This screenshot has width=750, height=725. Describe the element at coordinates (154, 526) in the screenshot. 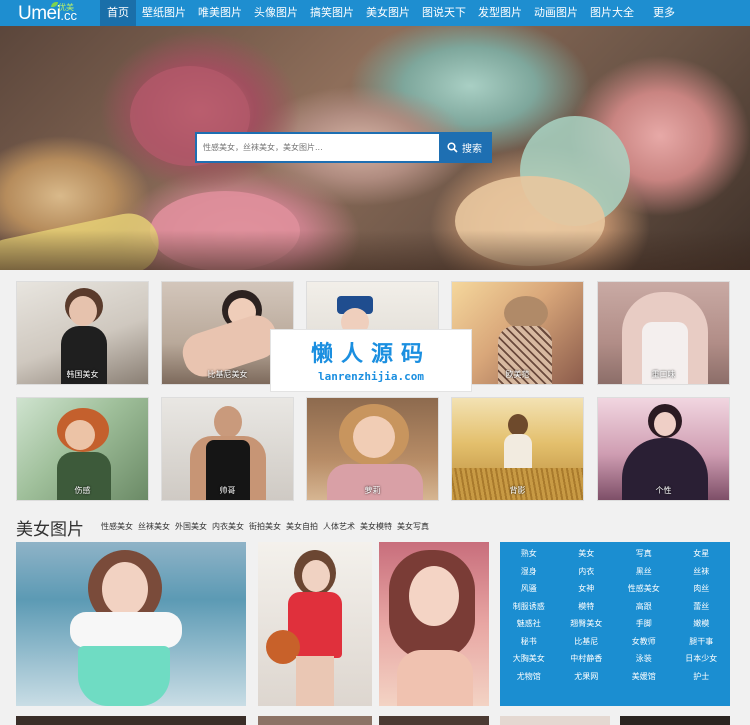

I see `section-tag-link: 丝袜美女` at that location.